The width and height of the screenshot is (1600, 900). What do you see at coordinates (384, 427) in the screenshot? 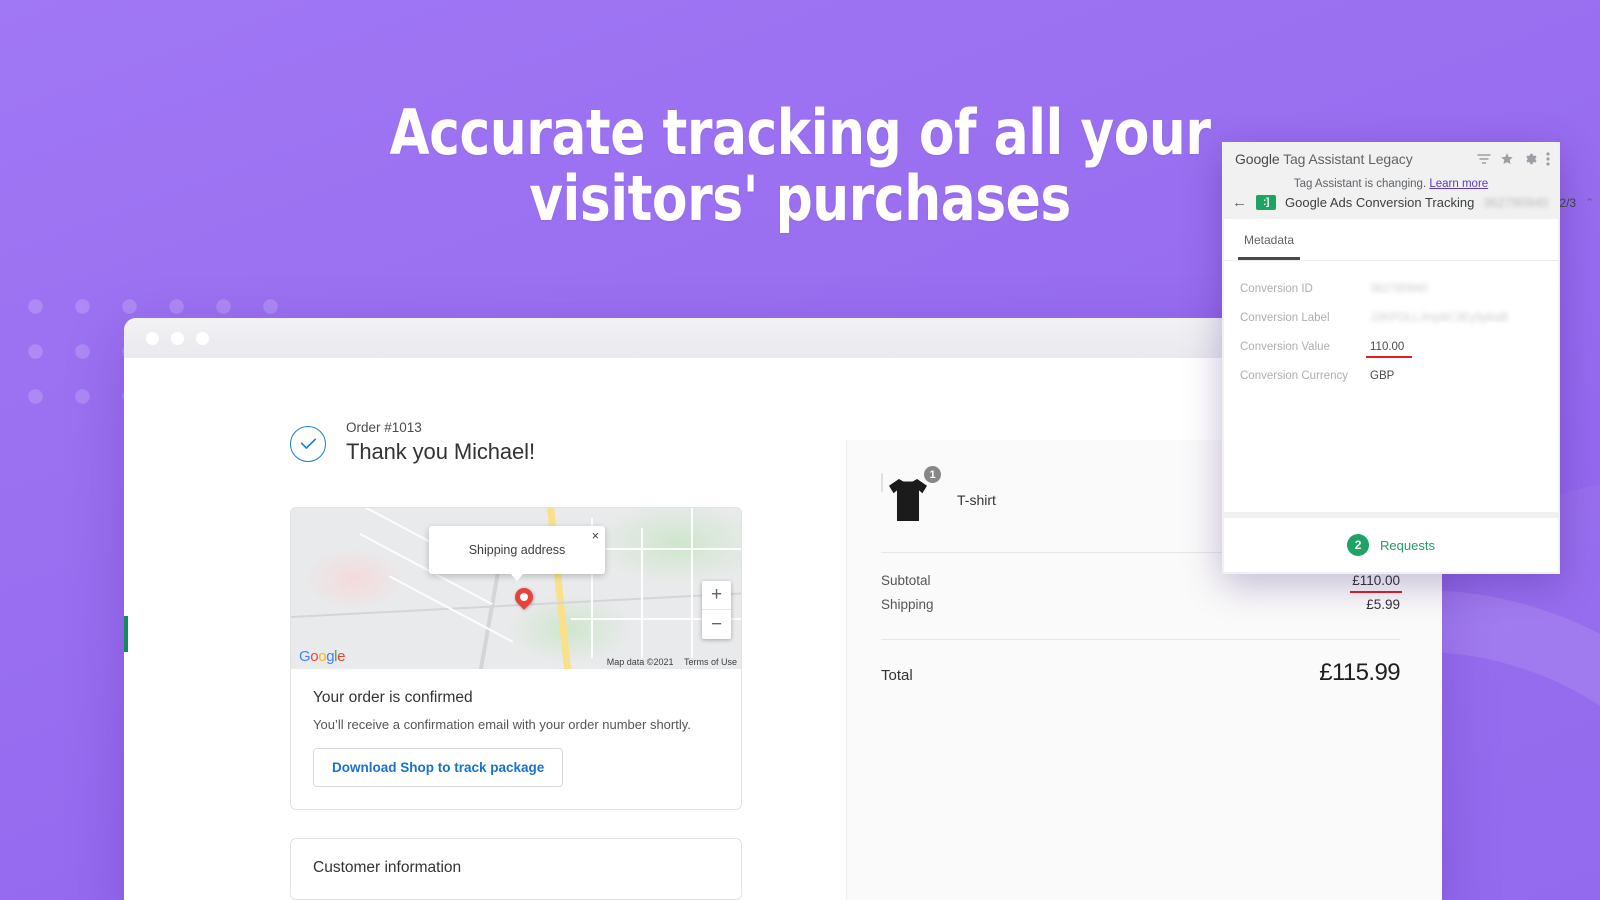
I see `order-number: Order #1013` at bounding box center [384, 427].